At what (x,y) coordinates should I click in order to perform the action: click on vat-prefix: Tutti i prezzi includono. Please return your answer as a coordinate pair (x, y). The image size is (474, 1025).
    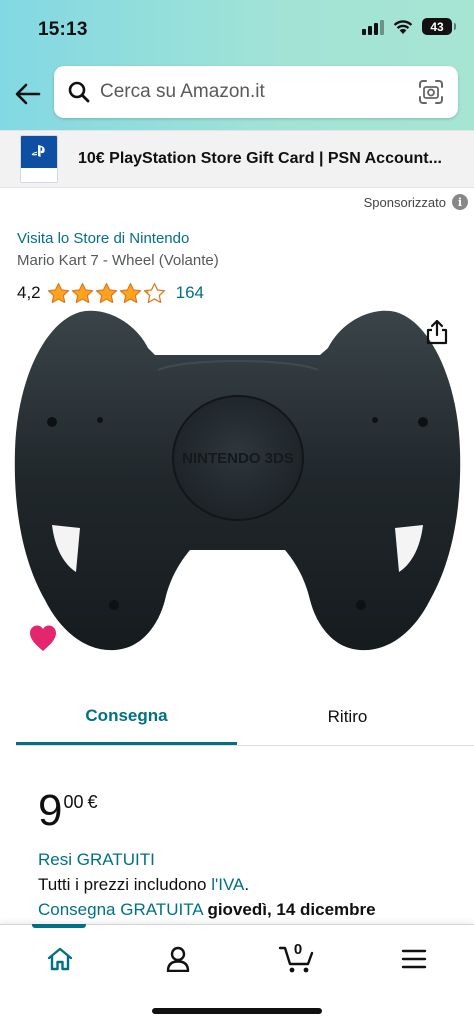
    Looking at the image, I should click on (125, 884).